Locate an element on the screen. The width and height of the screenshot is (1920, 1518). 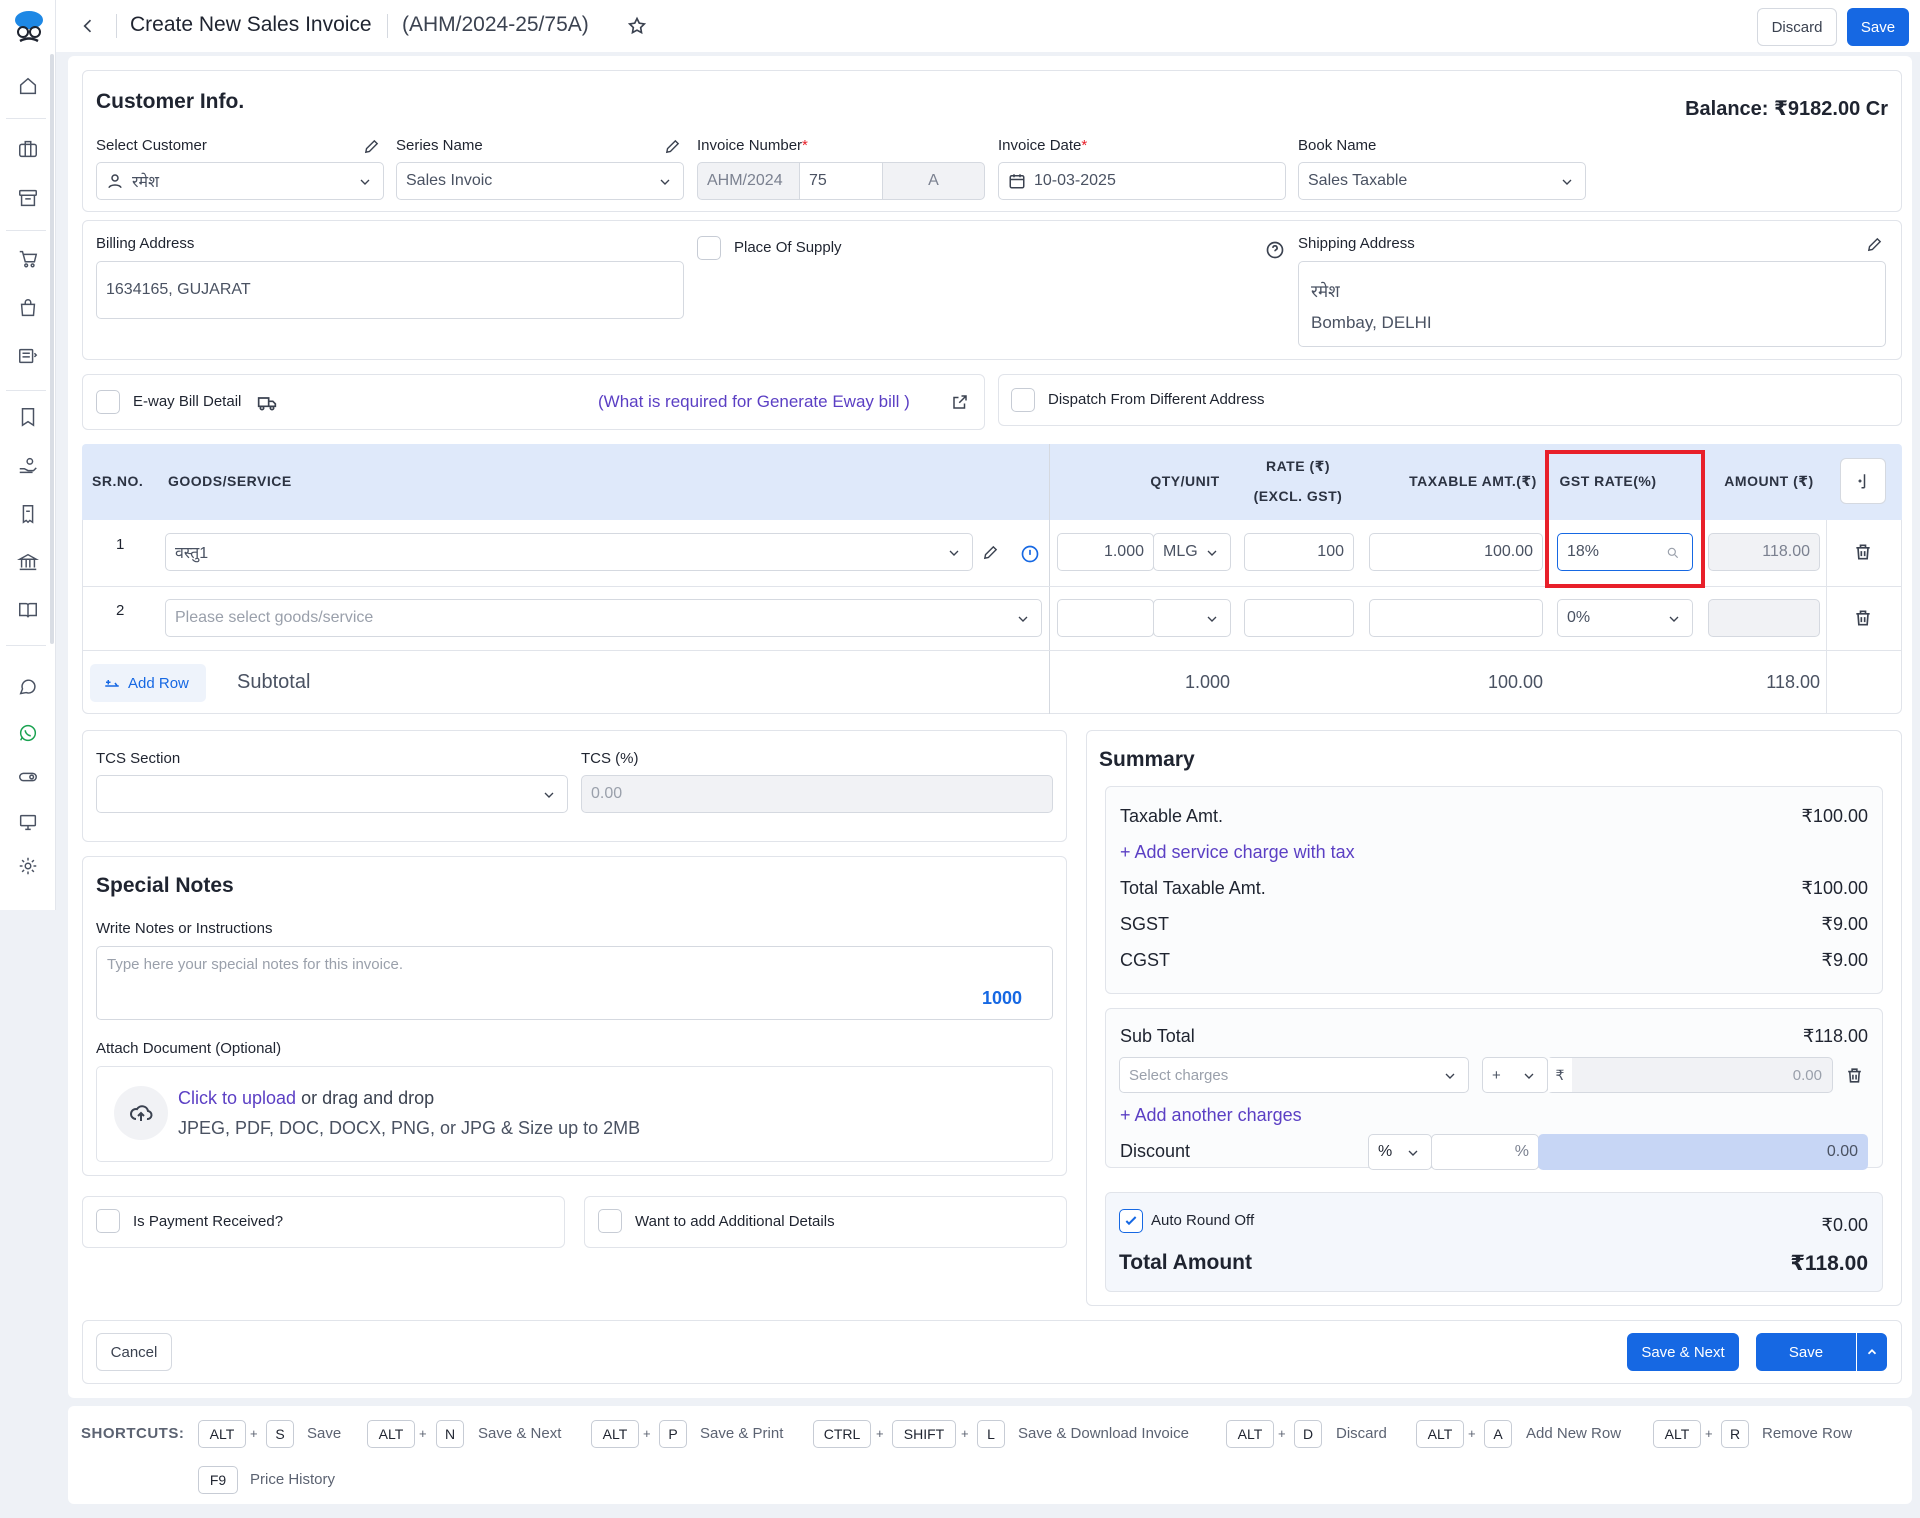
dispatch-checkbox is located at coordinates (1023, 400).